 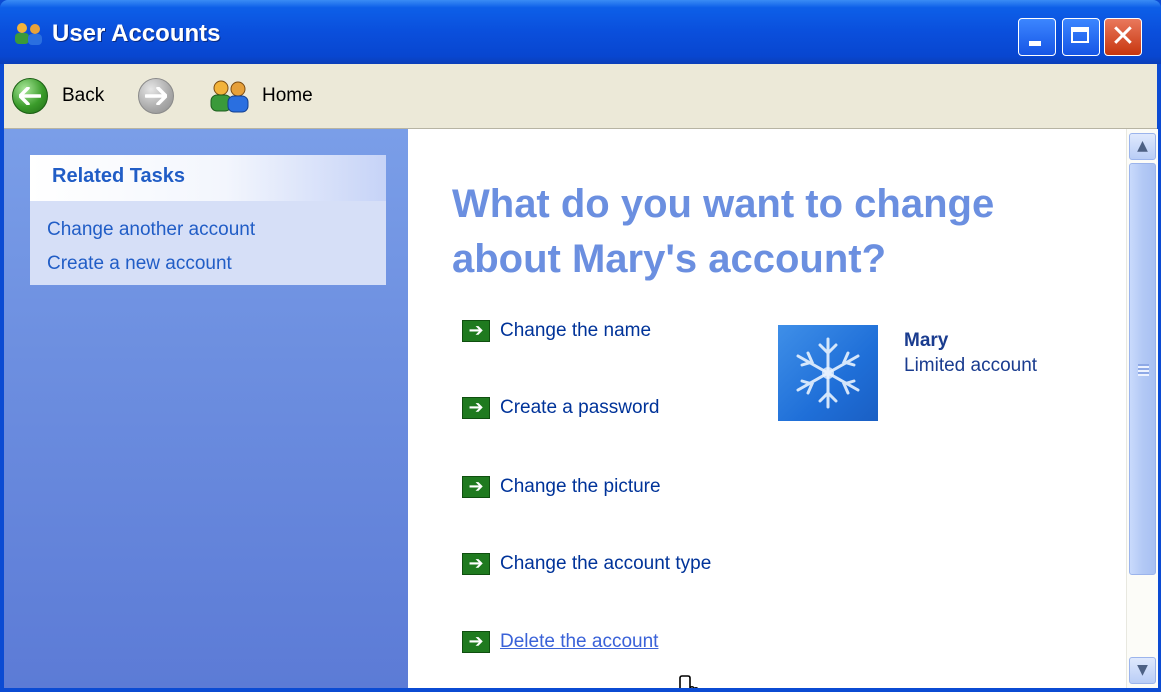 I want to click on back-label: Back, so click(x=83, y=95).